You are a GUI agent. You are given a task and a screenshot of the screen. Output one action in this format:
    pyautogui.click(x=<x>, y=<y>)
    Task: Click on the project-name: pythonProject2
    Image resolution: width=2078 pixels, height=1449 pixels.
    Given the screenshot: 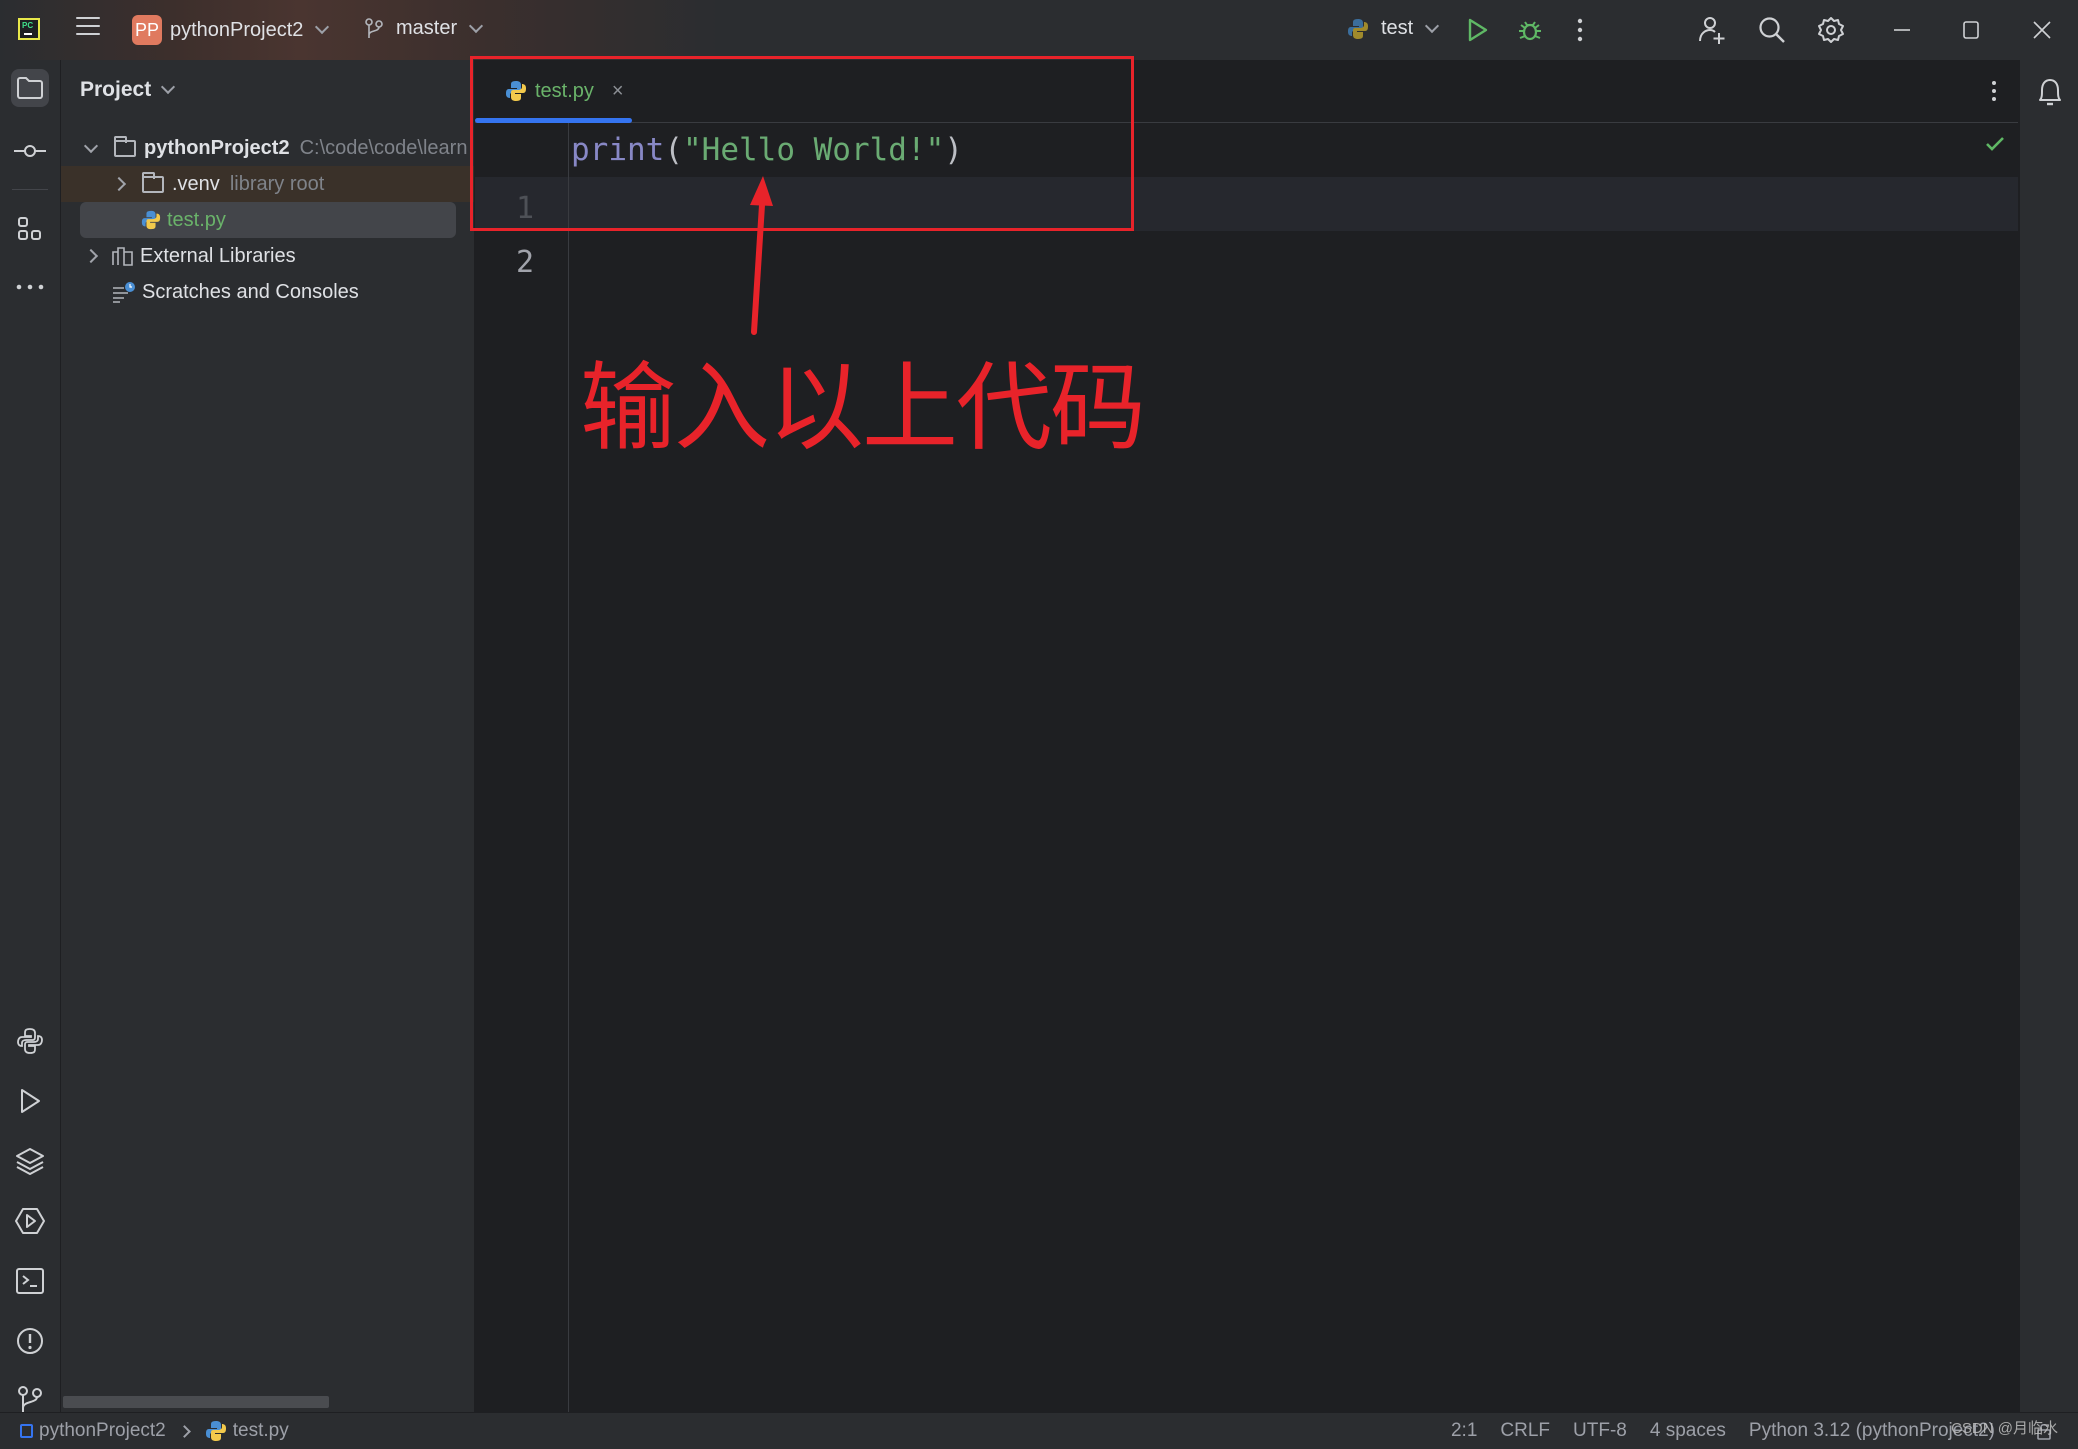 What is the action you would take?
    pyautogui.click(x=237, y=29)
    